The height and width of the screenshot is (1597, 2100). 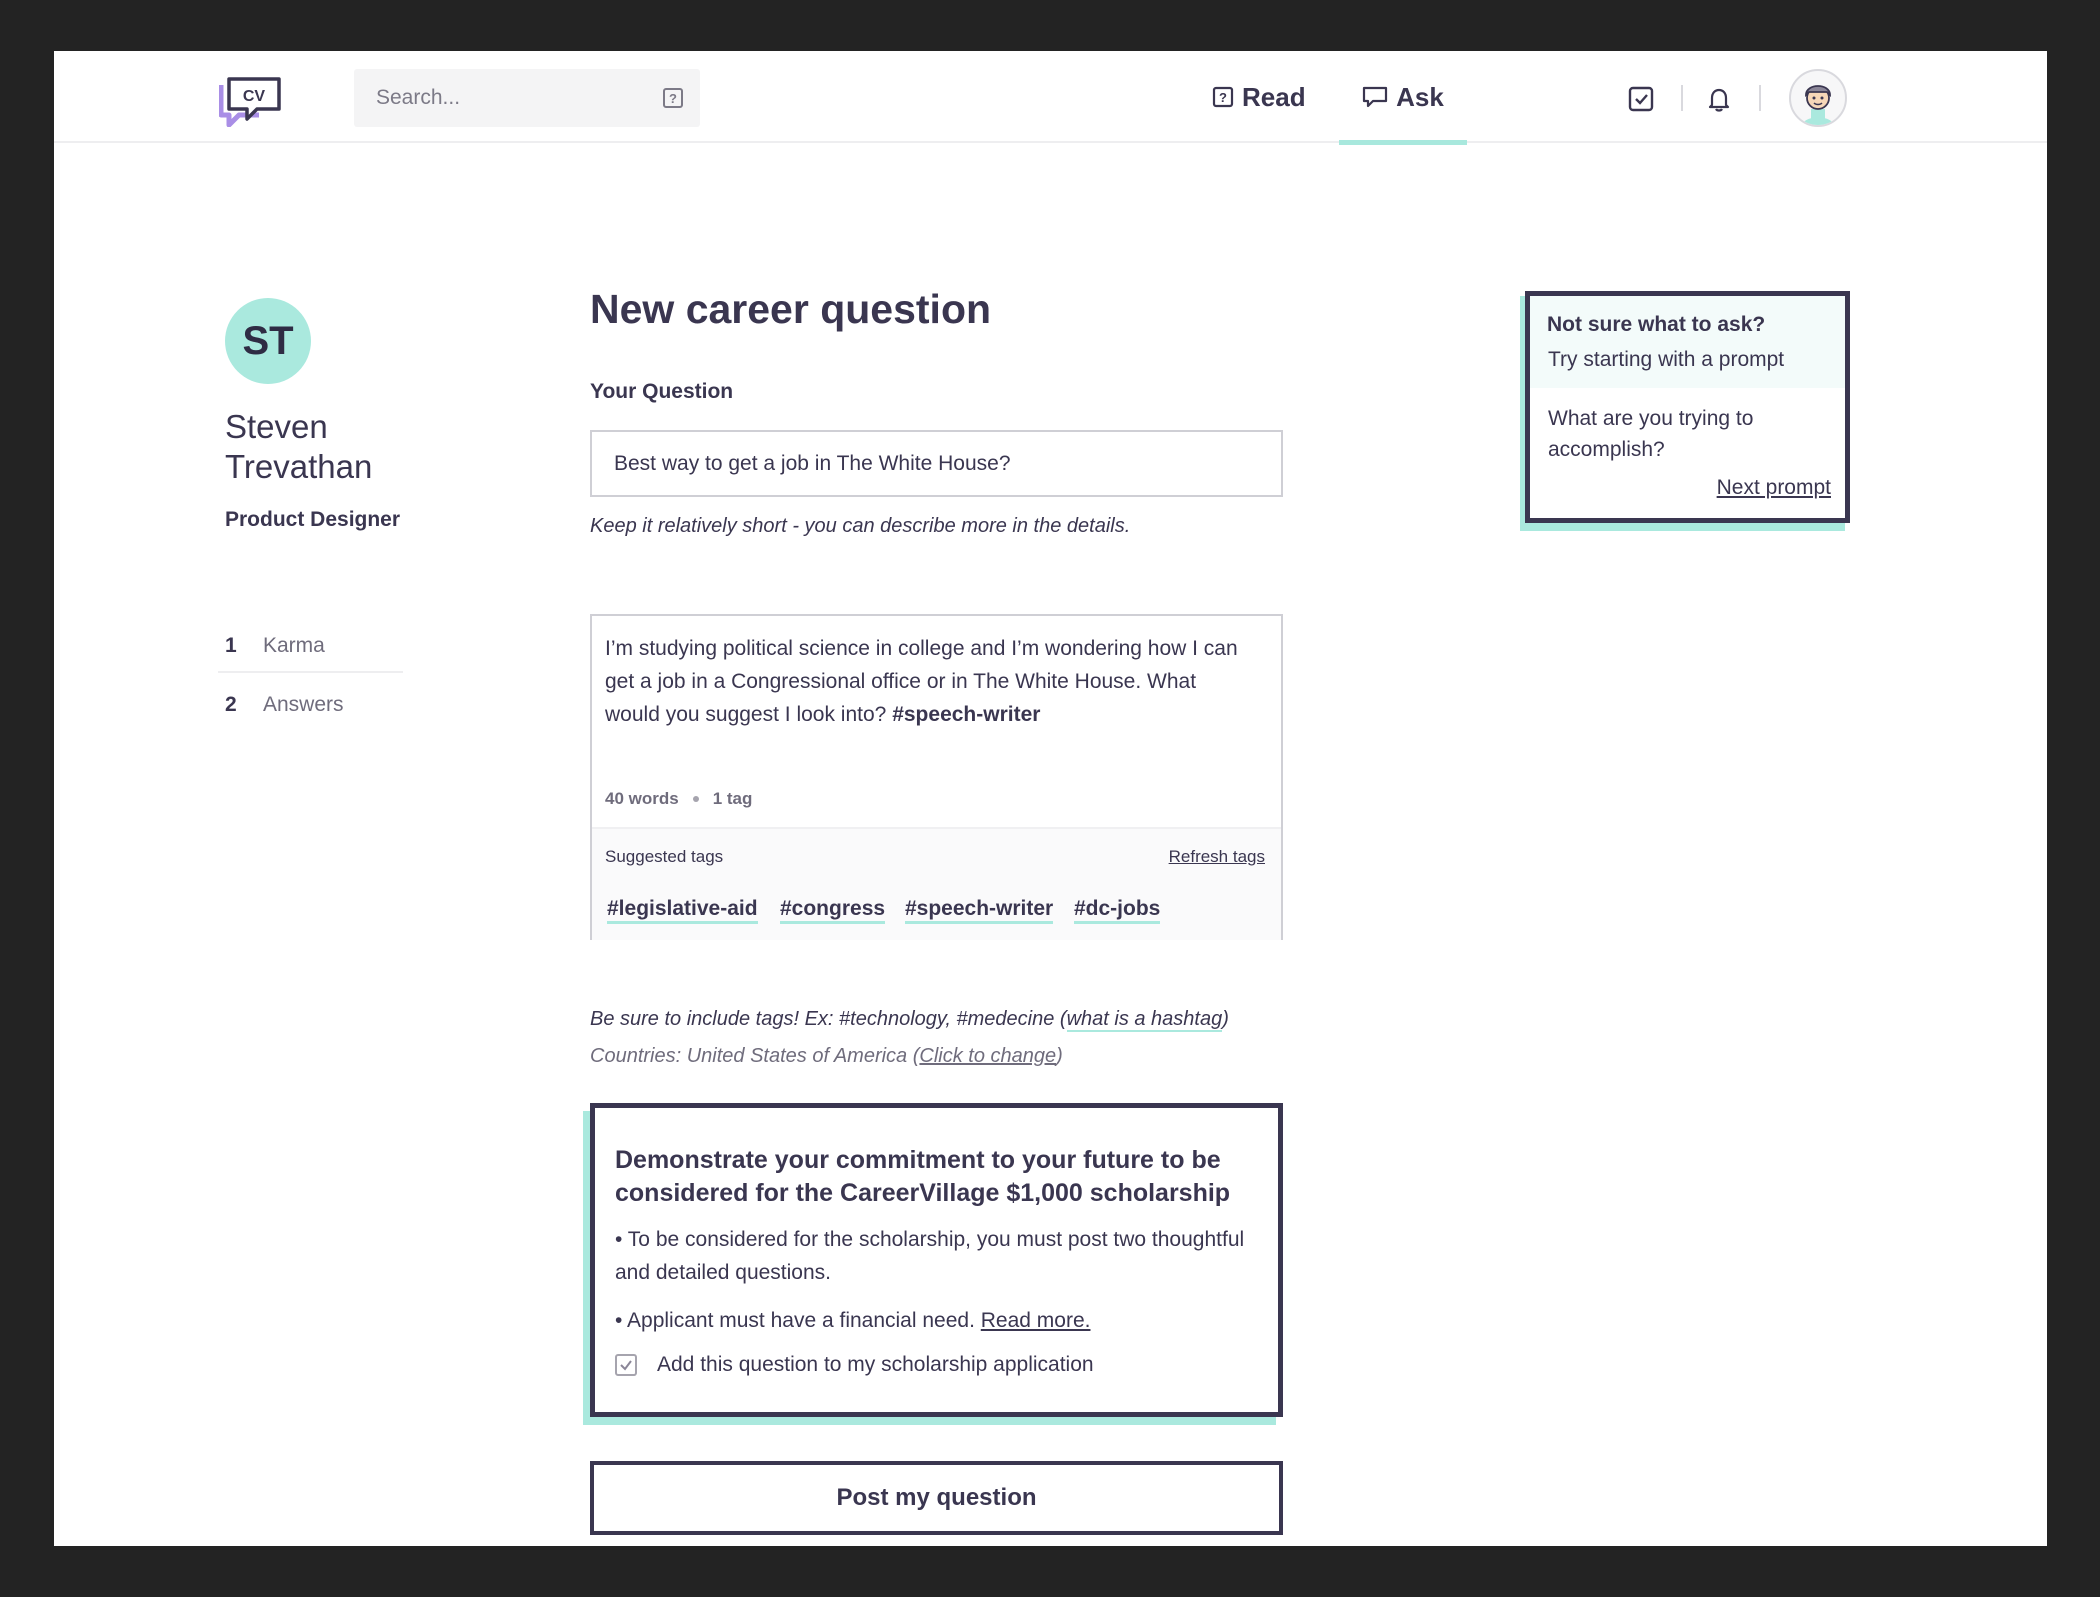 What do you see at coordinates (987, 1056) in the screenshot?
I see `change-country-link: Click to change` at bounding box center [987, 1056].